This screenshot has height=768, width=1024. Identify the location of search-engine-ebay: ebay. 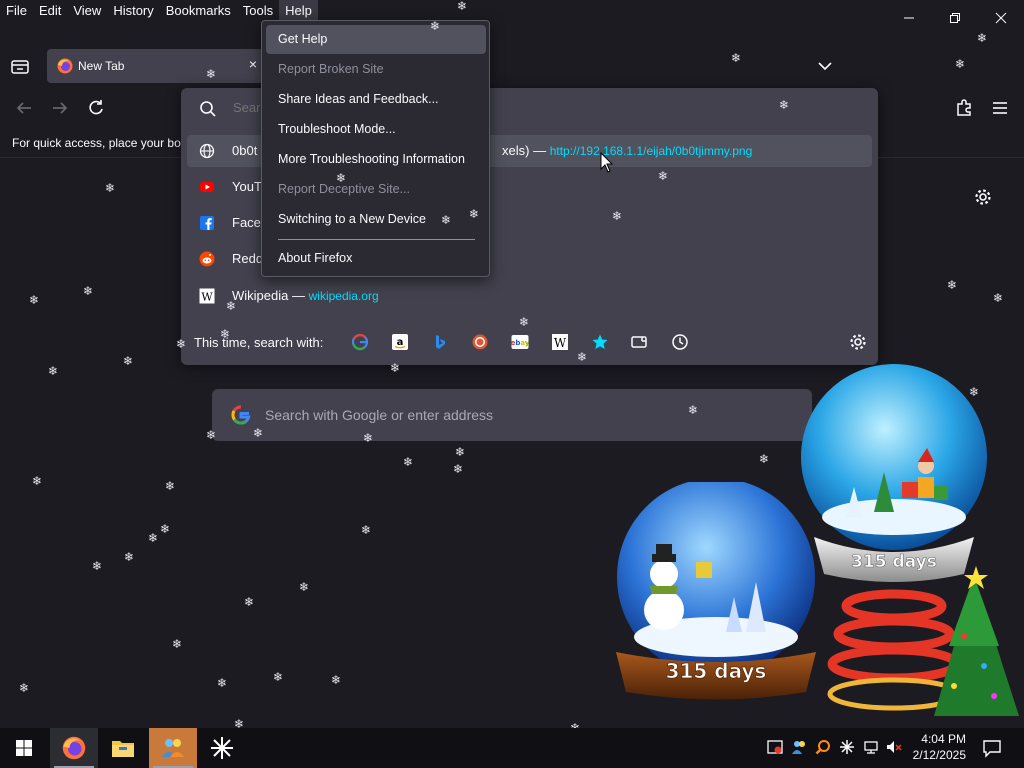
(520, 342).